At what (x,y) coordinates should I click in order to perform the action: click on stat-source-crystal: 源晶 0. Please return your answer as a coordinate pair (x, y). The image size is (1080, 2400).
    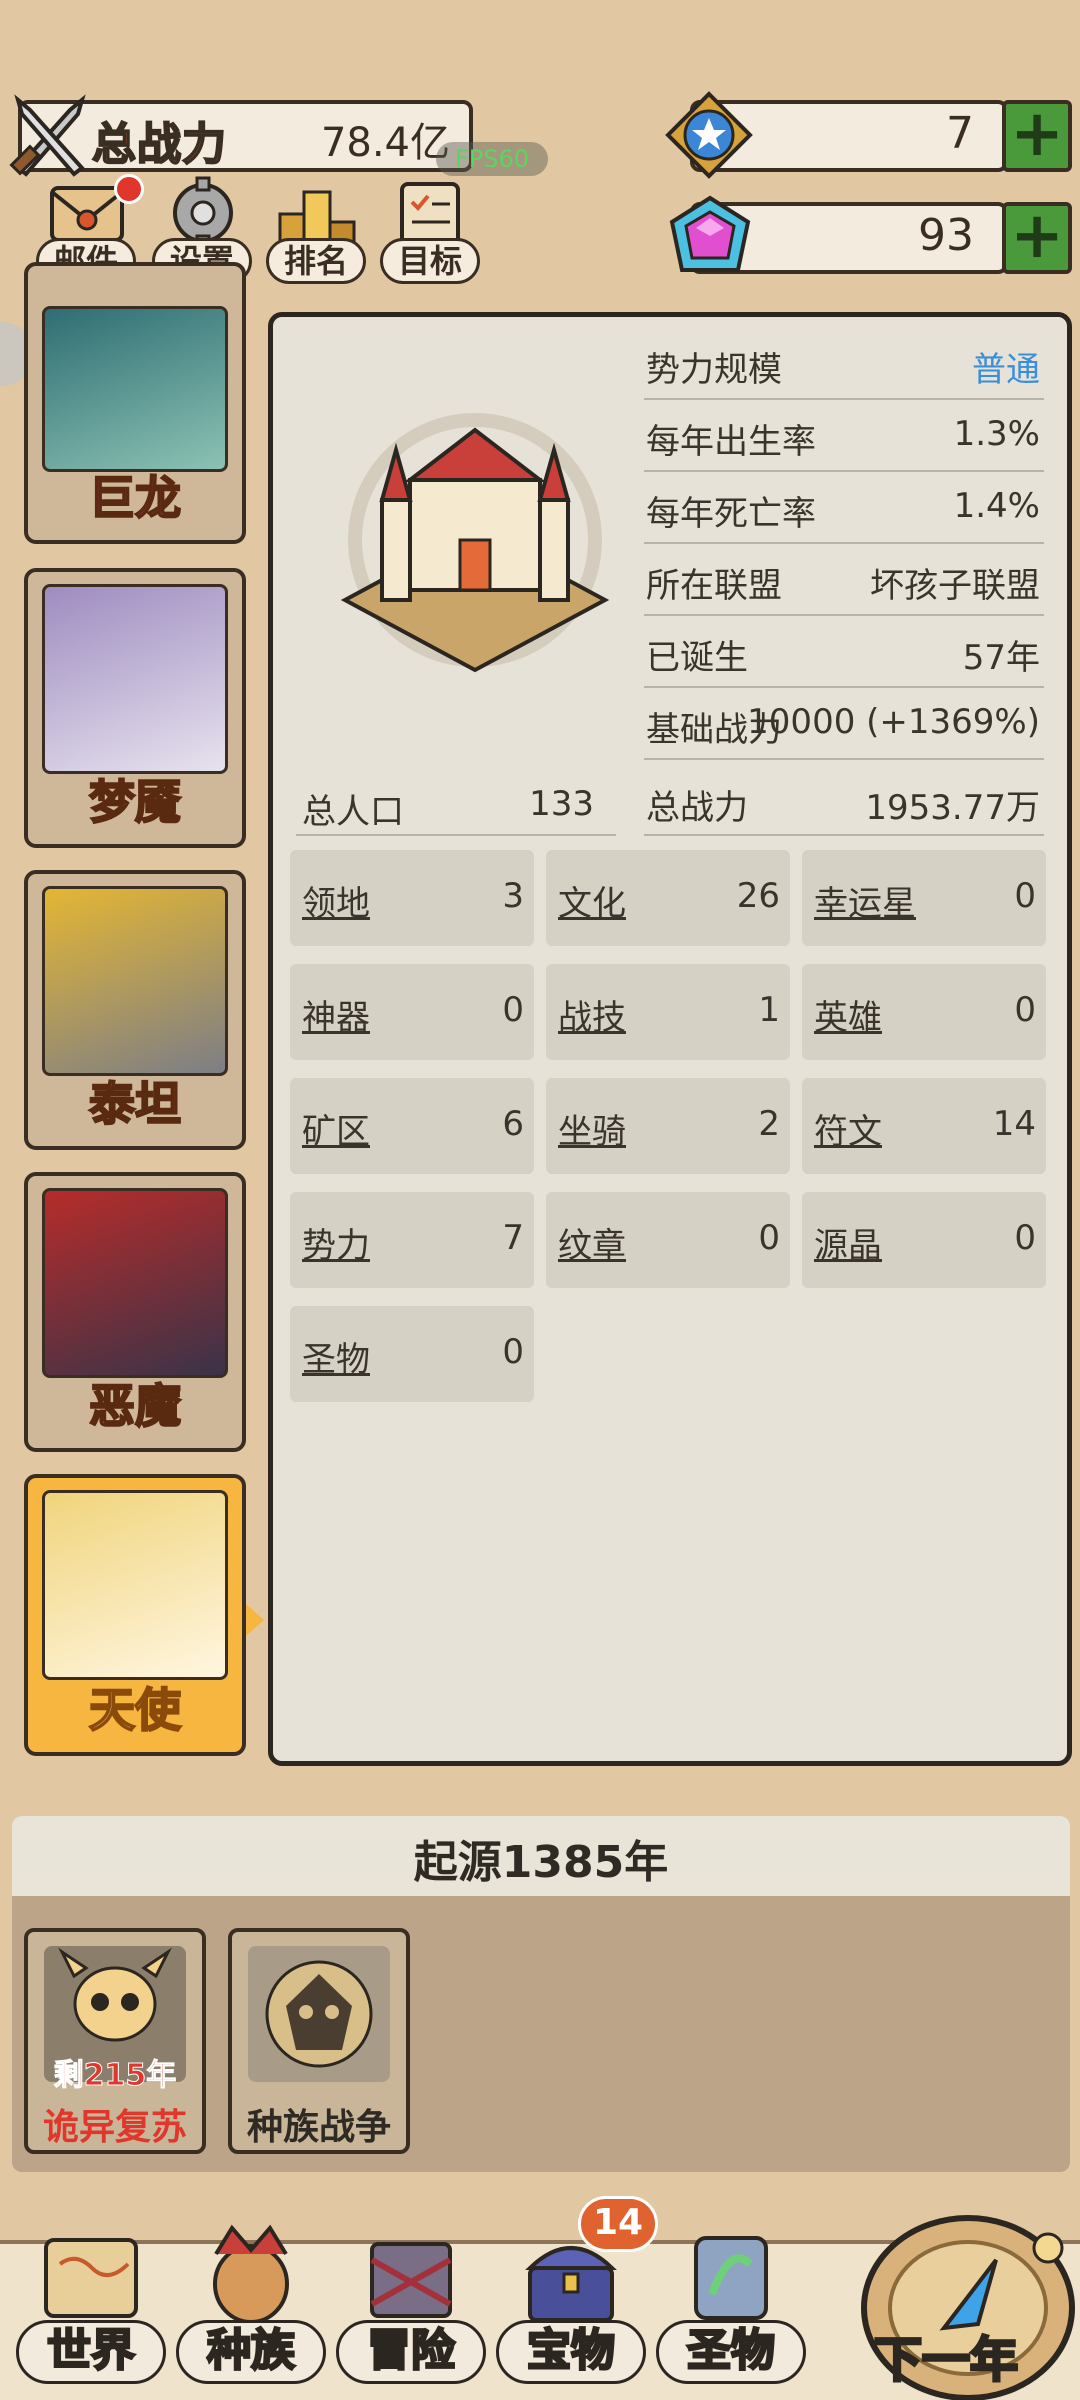
    Looking at the image, I should click on (924, 1240).